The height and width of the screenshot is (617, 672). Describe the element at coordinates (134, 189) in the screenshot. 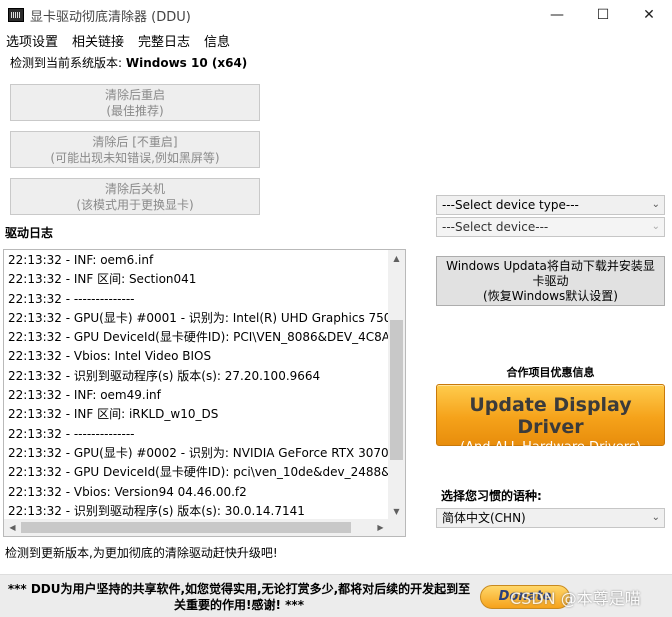

I see `clean-shutdown-label: 清除后关机` at that location.